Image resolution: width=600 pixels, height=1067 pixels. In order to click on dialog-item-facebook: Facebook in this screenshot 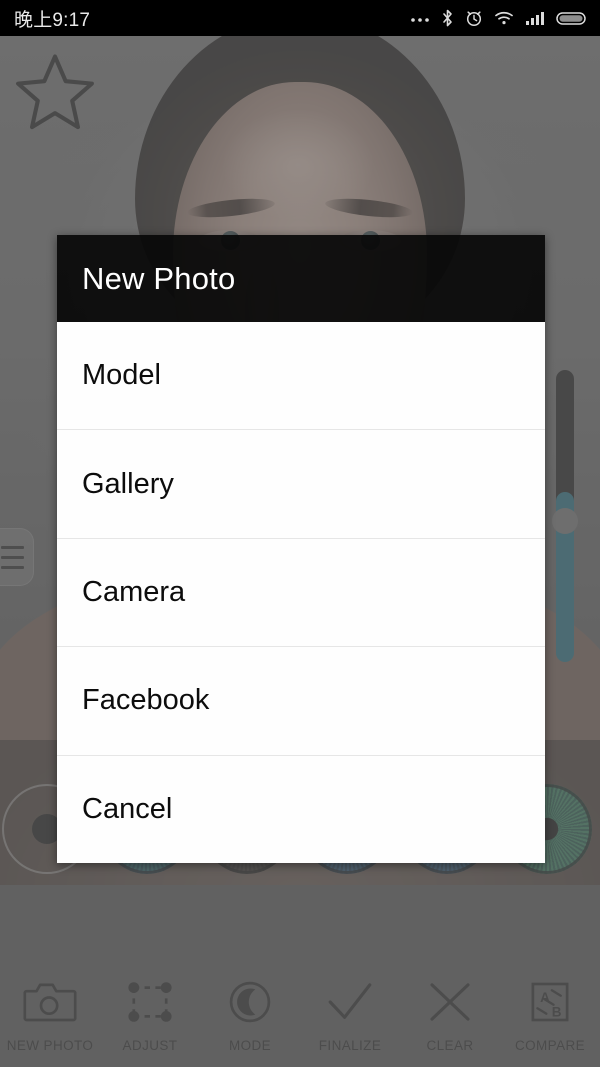, I will do `click(301, 701)`.